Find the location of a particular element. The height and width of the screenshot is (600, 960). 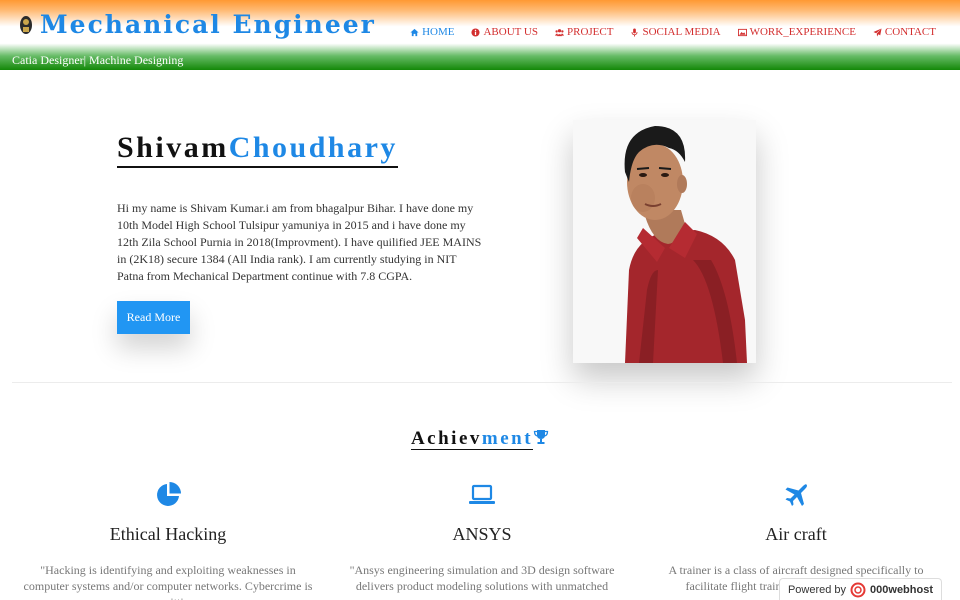

powered-by-badge: Powered by 000webhost is located at coordinates (860, 589).